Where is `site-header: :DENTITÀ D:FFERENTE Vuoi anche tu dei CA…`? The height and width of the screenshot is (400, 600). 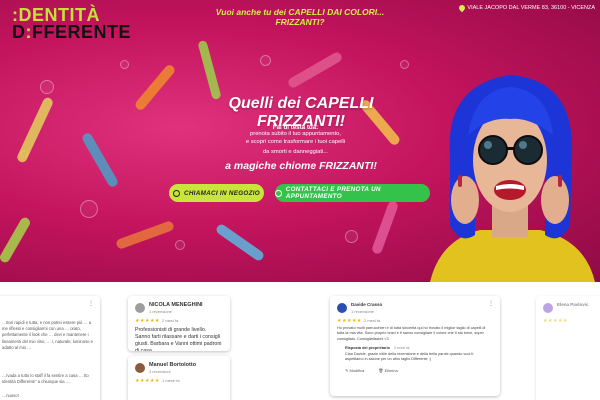
site-header: :DENTITÀ D:FFERENTE Vuoi anche tu dei CA… is located at coordinates (300, 24).